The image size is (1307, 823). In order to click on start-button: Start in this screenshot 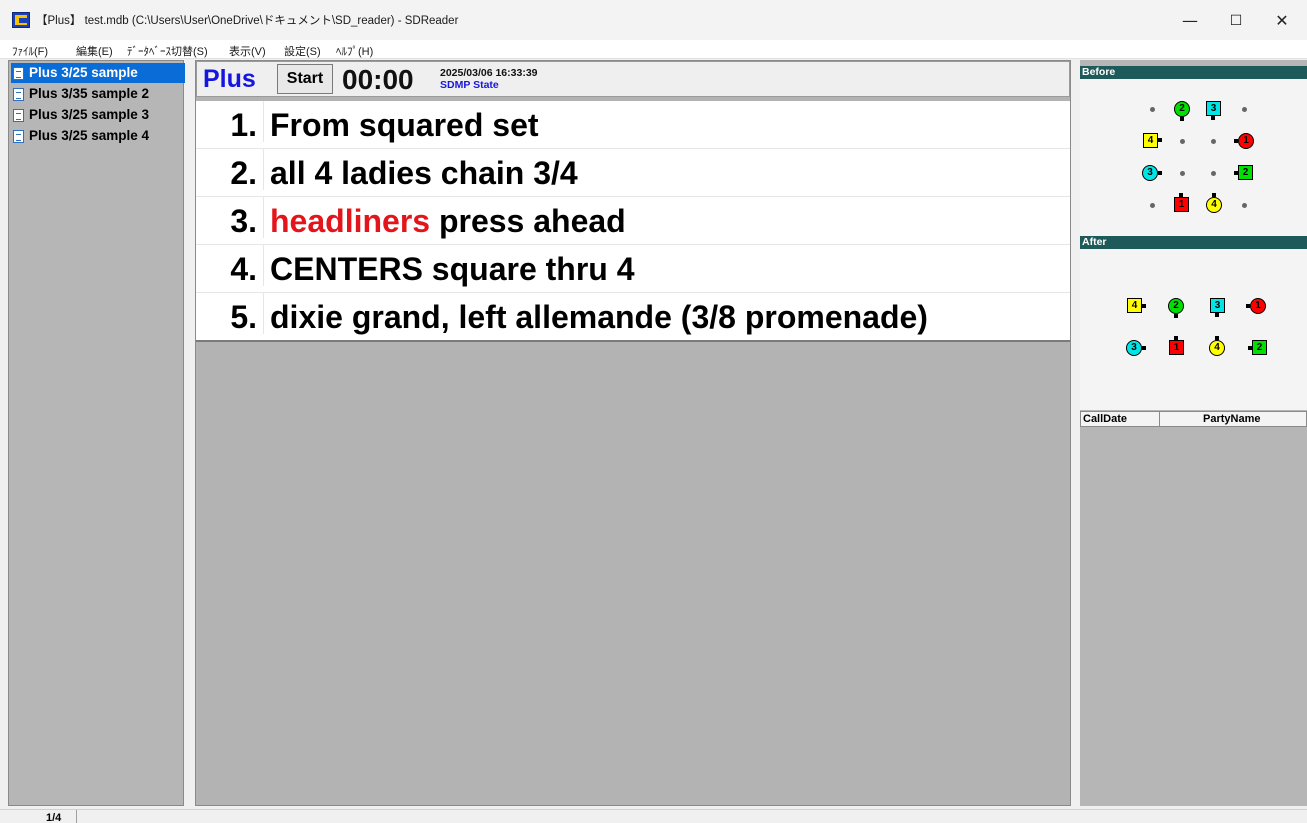, I will do `click(305, 79)`.